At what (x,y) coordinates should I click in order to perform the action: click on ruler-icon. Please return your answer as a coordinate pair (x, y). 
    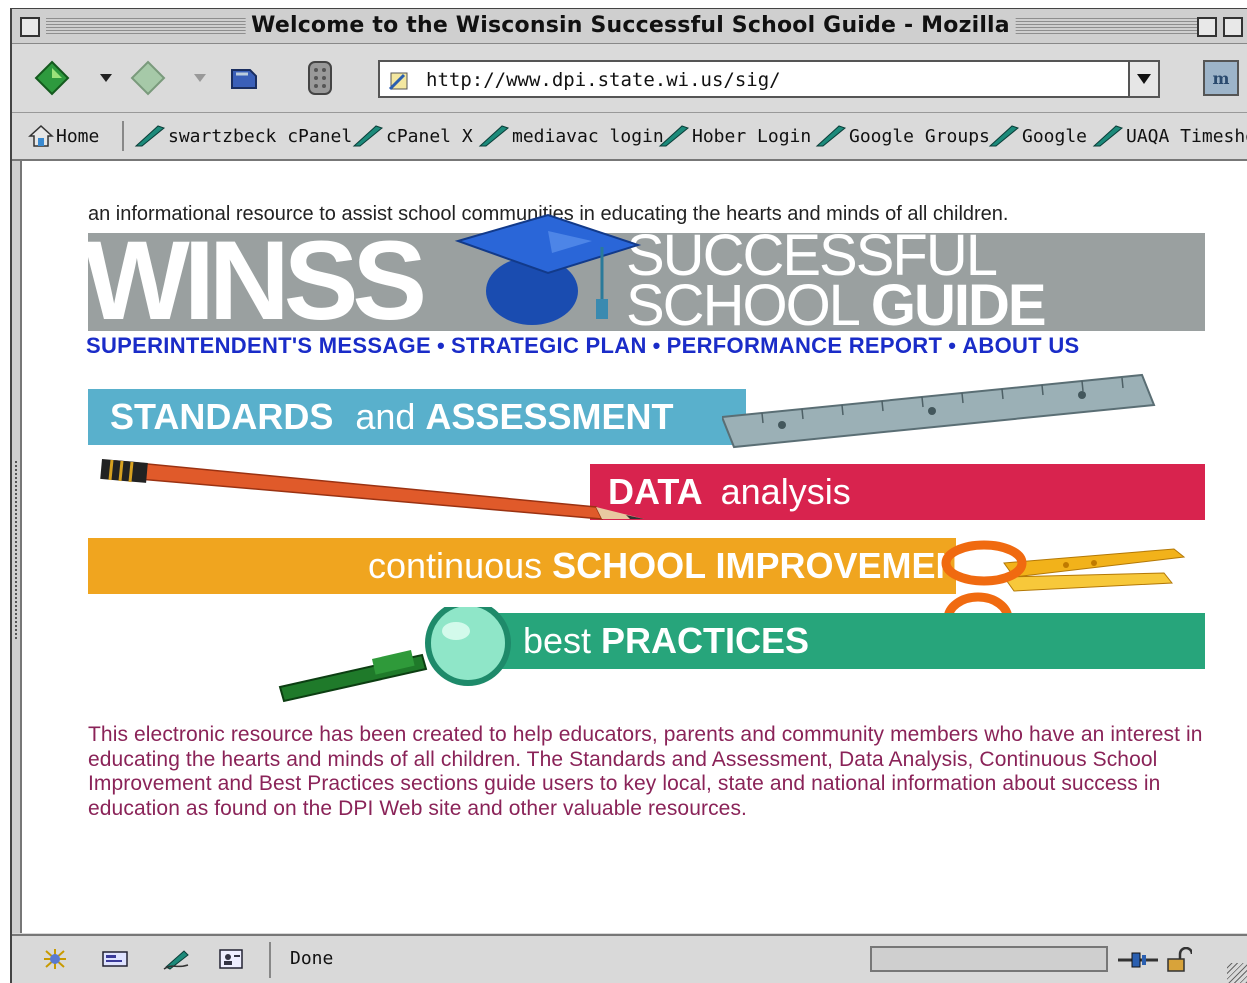
    Looking at the image, I should click on (939, 411).